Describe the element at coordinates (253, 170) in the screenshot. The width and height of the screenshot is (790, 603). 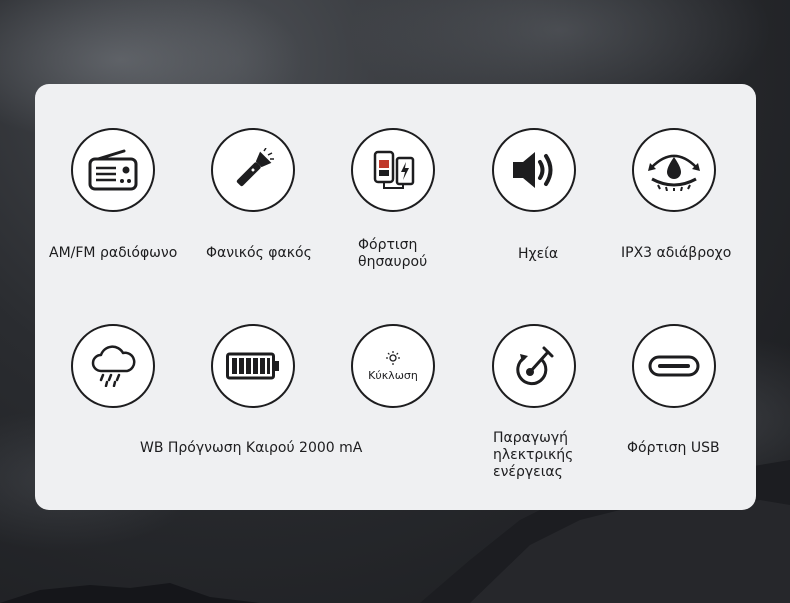
I see `flashlight-icon` at that location.